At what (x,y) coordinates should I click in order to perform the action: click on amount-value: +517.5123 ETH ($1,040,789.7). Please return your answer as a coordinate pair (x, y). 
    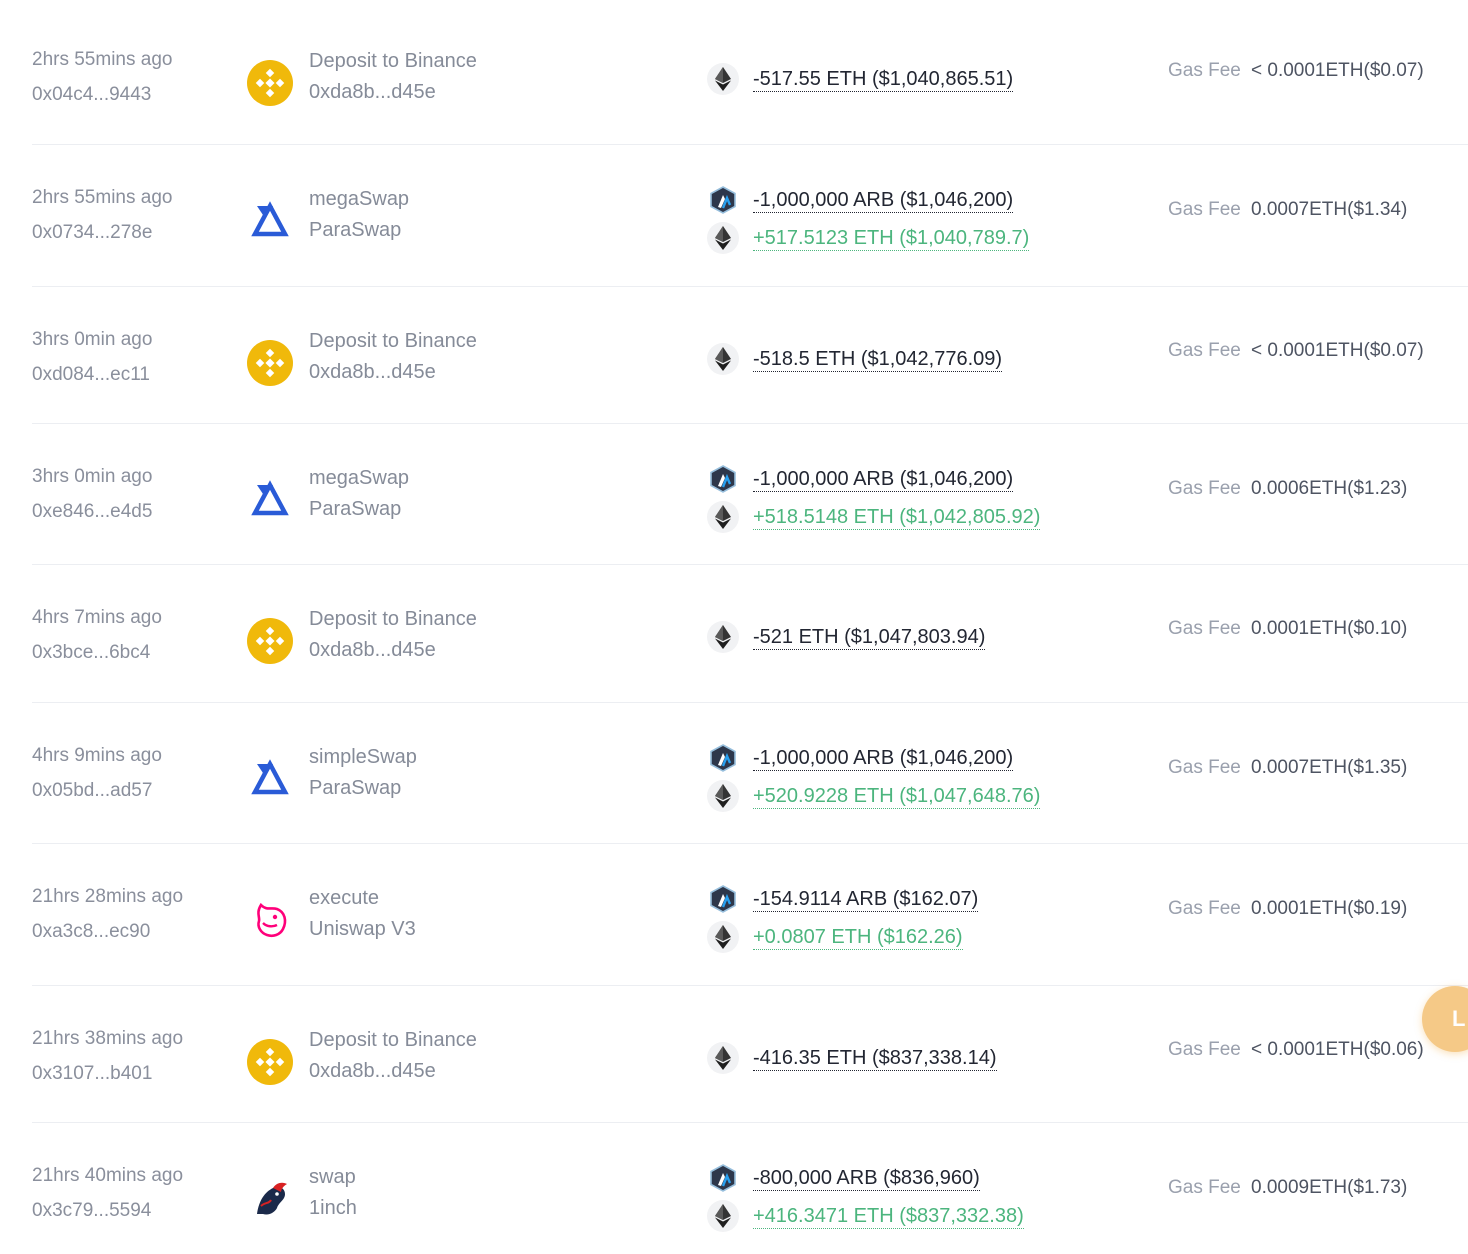
    Looking at the image, I should click on (891, 238).